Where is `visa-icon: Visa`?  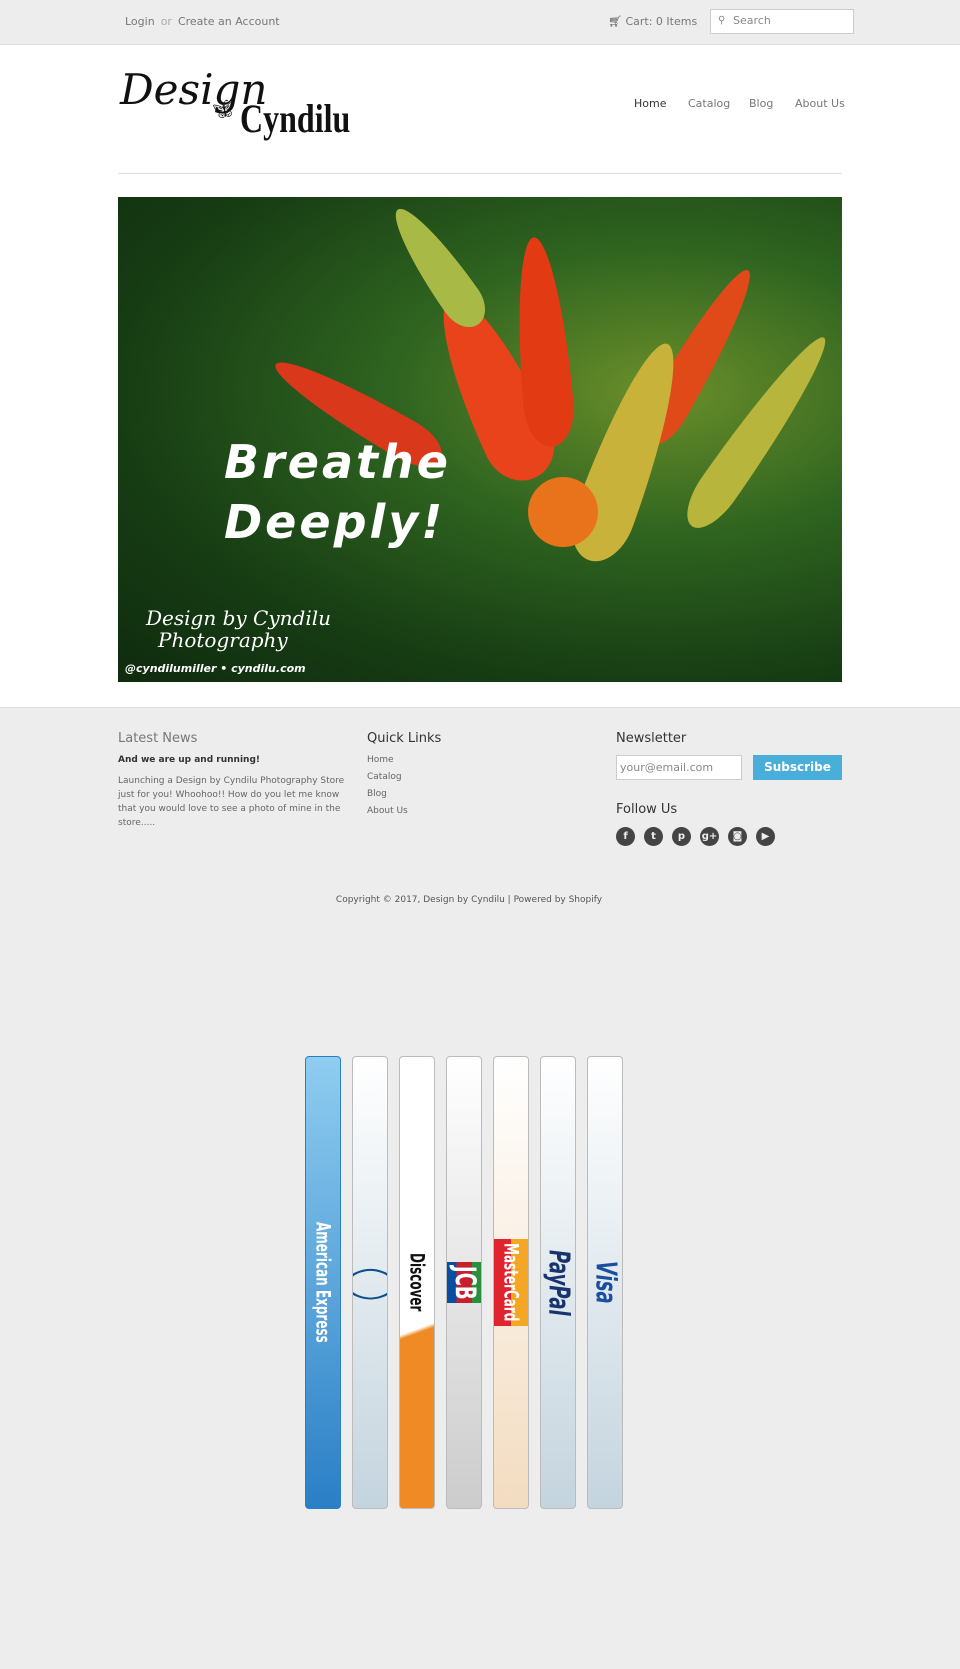
visa-icon: Visa is located at coordinates (605, 1282).